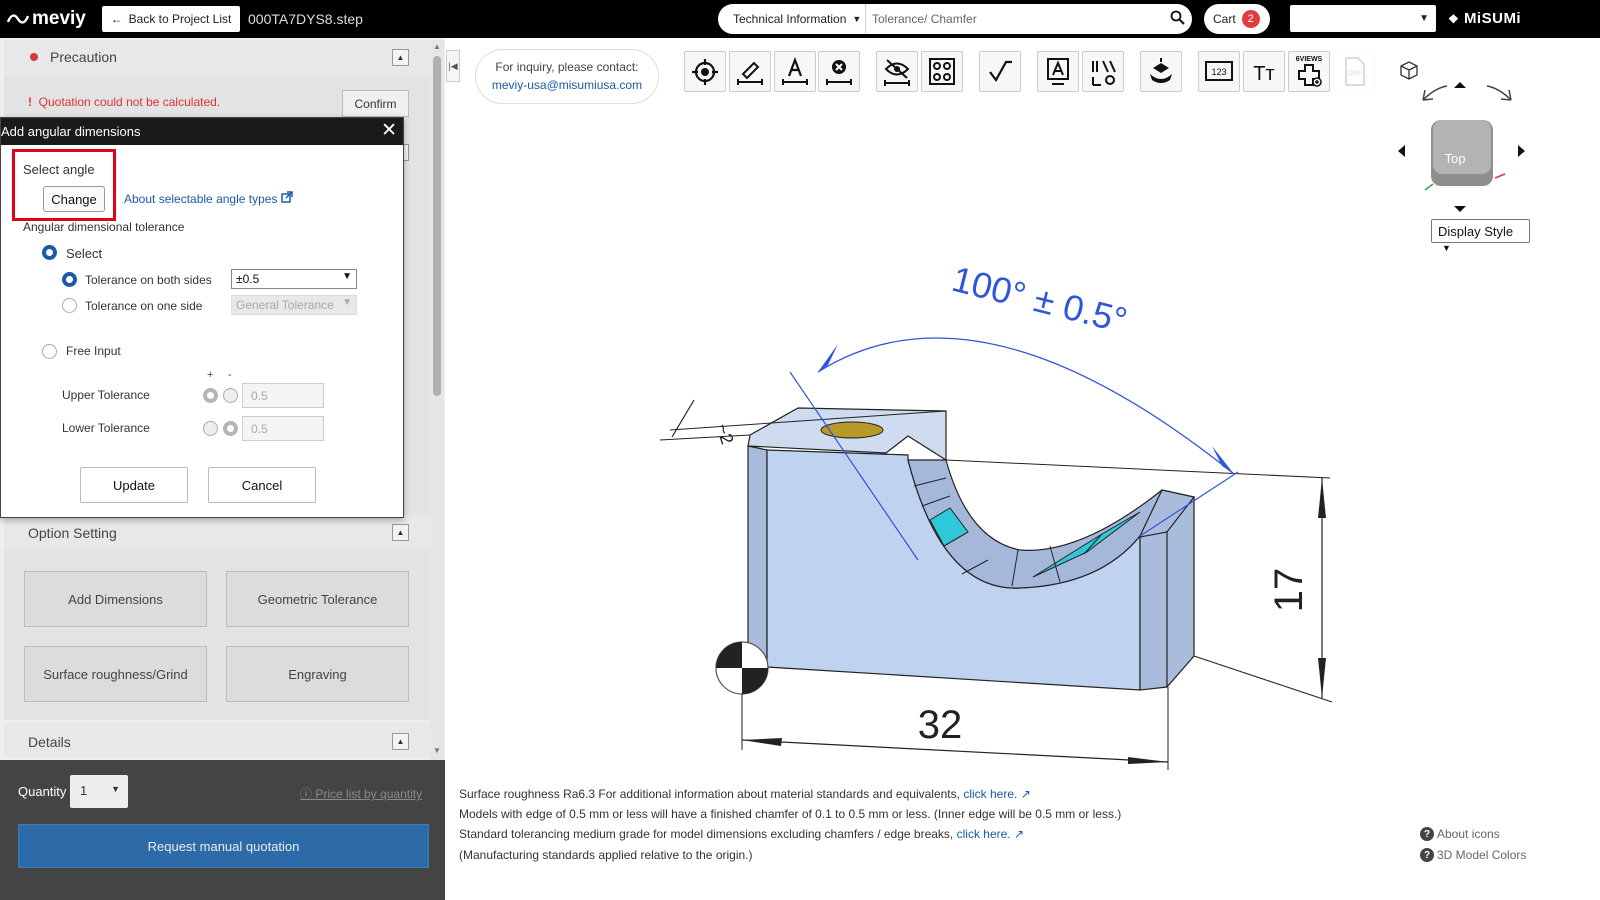 Image resolution: width=1600 pixels, height=900 pixels. What do you see at coordinates (1309, 71) in the screenshot?
I see `six-views-tool-button: 6VIEWS` at bounding box center [1309, 71].